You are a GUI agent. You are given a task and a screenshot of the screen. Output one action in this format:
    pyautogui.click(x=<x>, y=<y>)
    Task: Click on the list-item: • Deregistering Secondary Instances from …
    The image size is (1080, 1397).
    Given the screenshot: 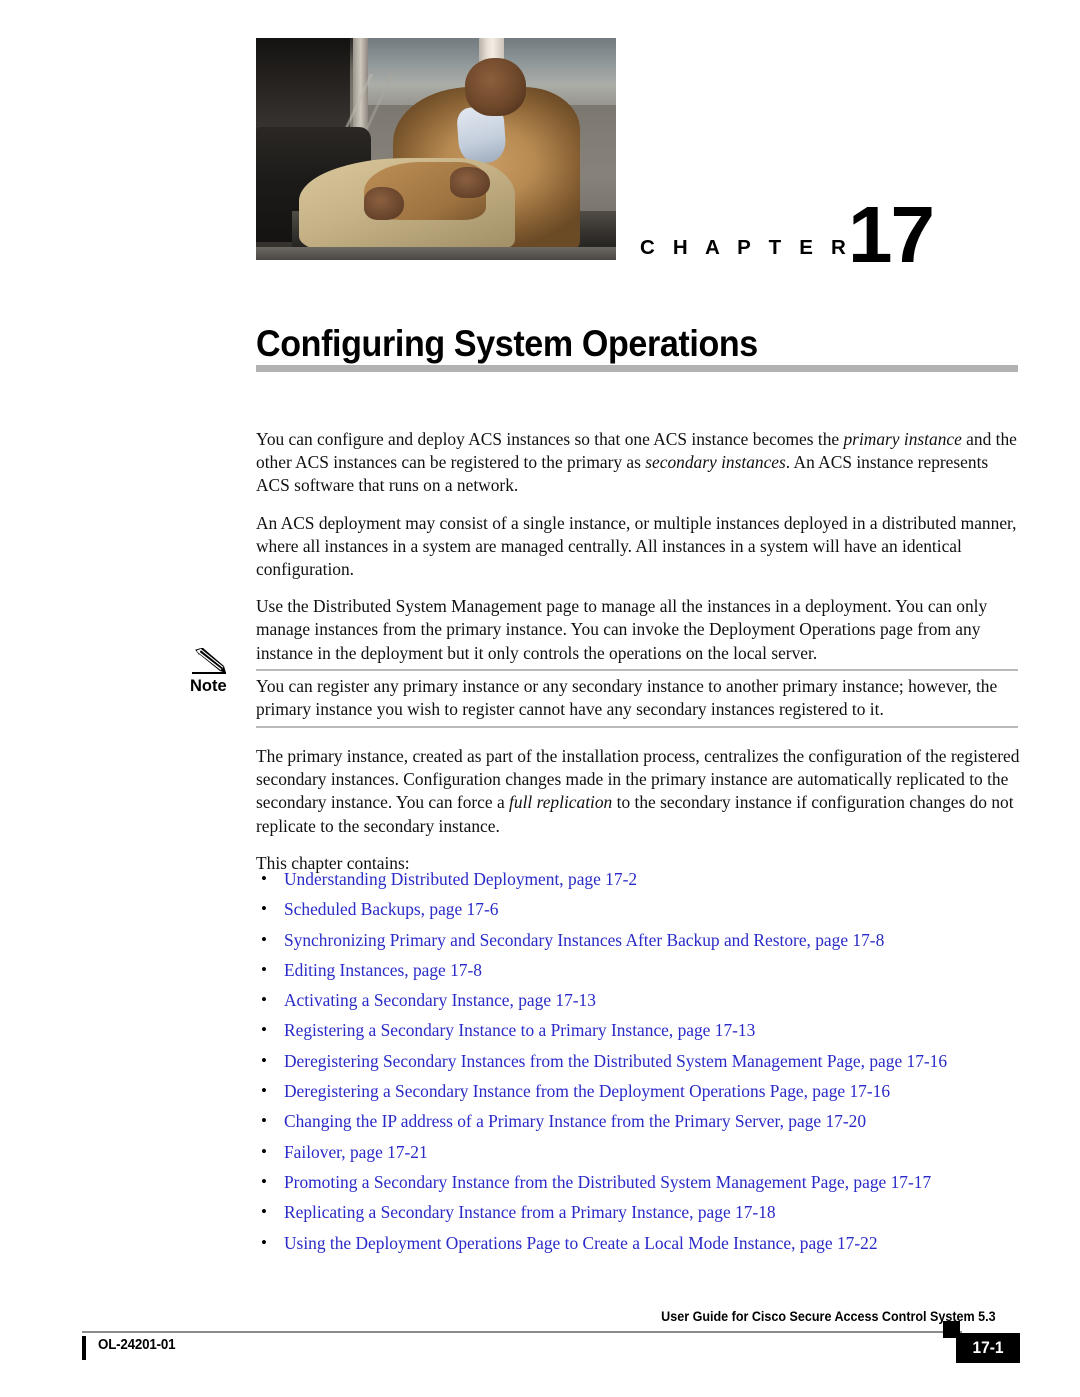 What is the action you would take?
    pyautogui.click(x=651, y=1061)
    